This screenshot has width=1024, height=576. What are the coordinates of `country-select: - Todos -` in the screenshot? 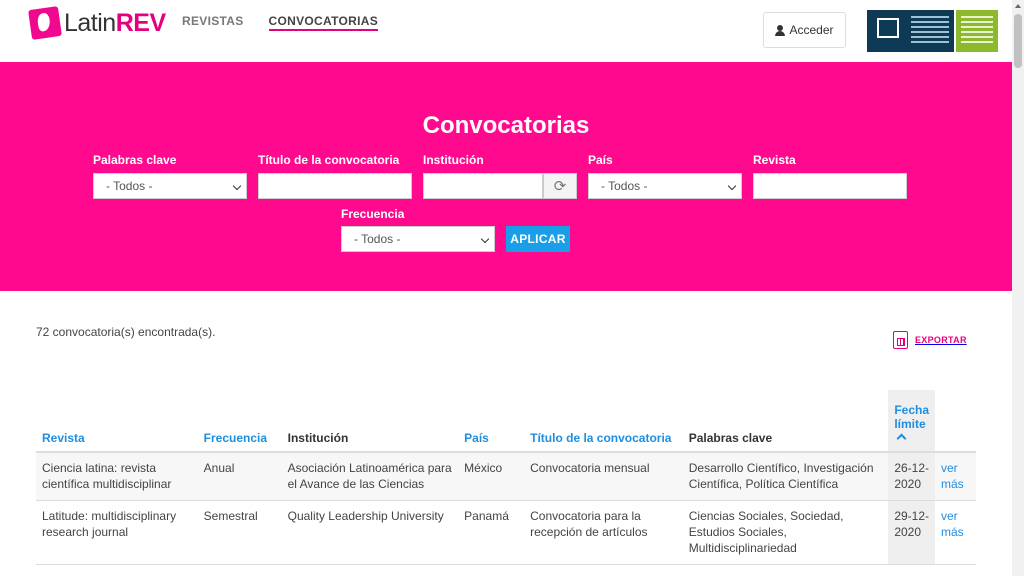 It's located at (665, 186).